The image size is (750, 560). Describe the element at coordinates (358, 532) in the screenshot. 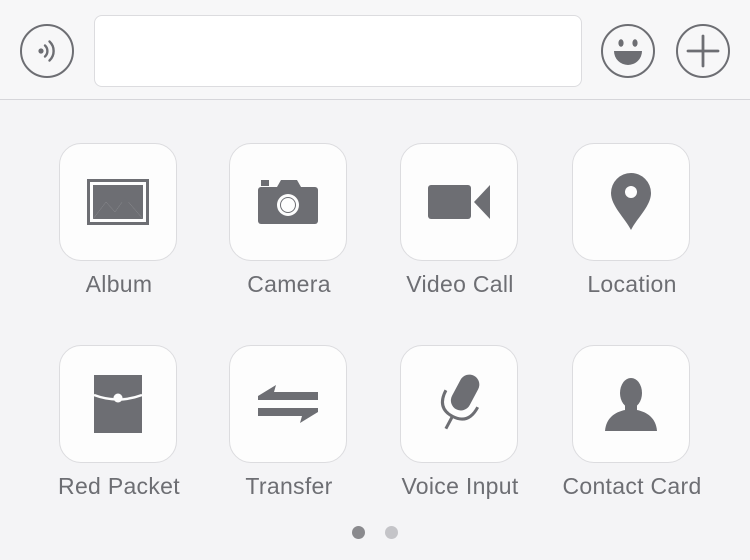

I see `page-dot-active` at that location.